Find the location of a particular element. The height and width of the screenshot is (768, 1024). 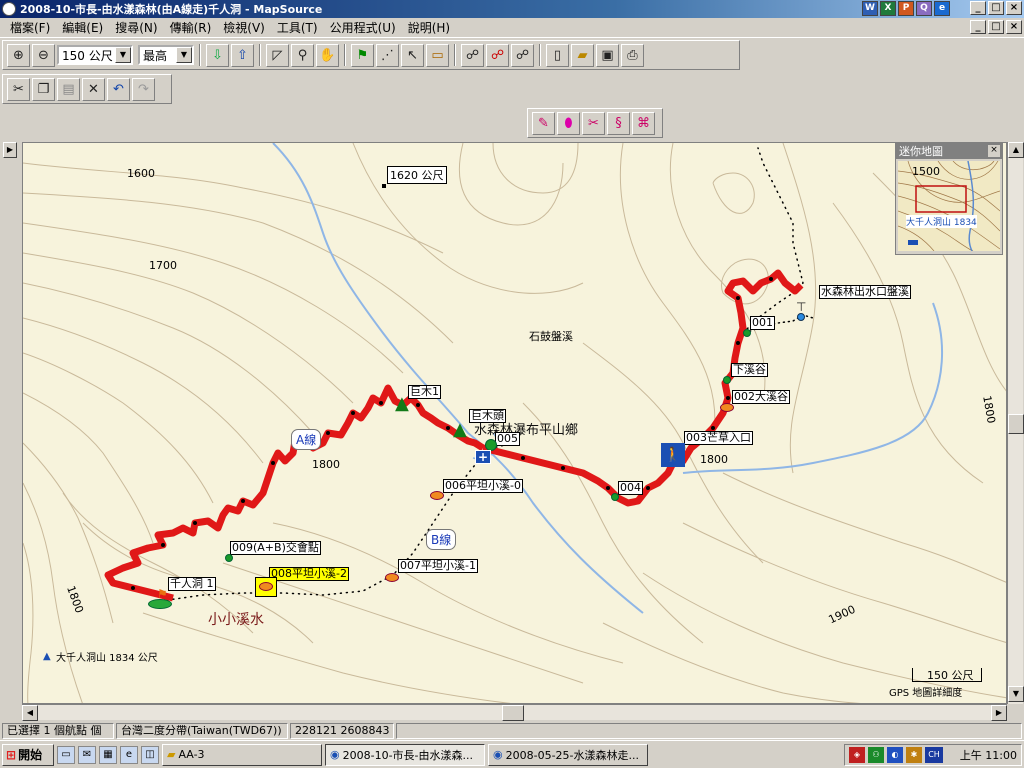

show-desktop-icon: ▭ is located at coordinates (66, 754).